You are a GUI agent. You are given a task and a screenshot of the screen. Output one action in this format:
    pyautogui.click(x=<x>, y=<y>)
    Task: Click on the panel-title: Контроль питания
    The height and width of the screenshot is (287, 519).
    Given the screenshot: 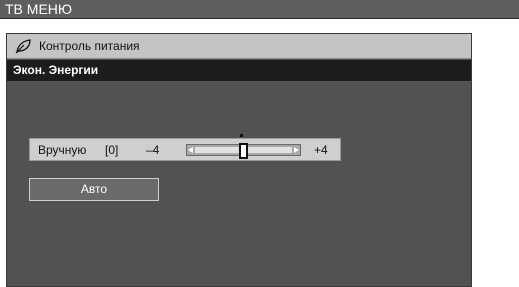 What is the action you would take?
    pyautogui.click(x=89, y=46)
    